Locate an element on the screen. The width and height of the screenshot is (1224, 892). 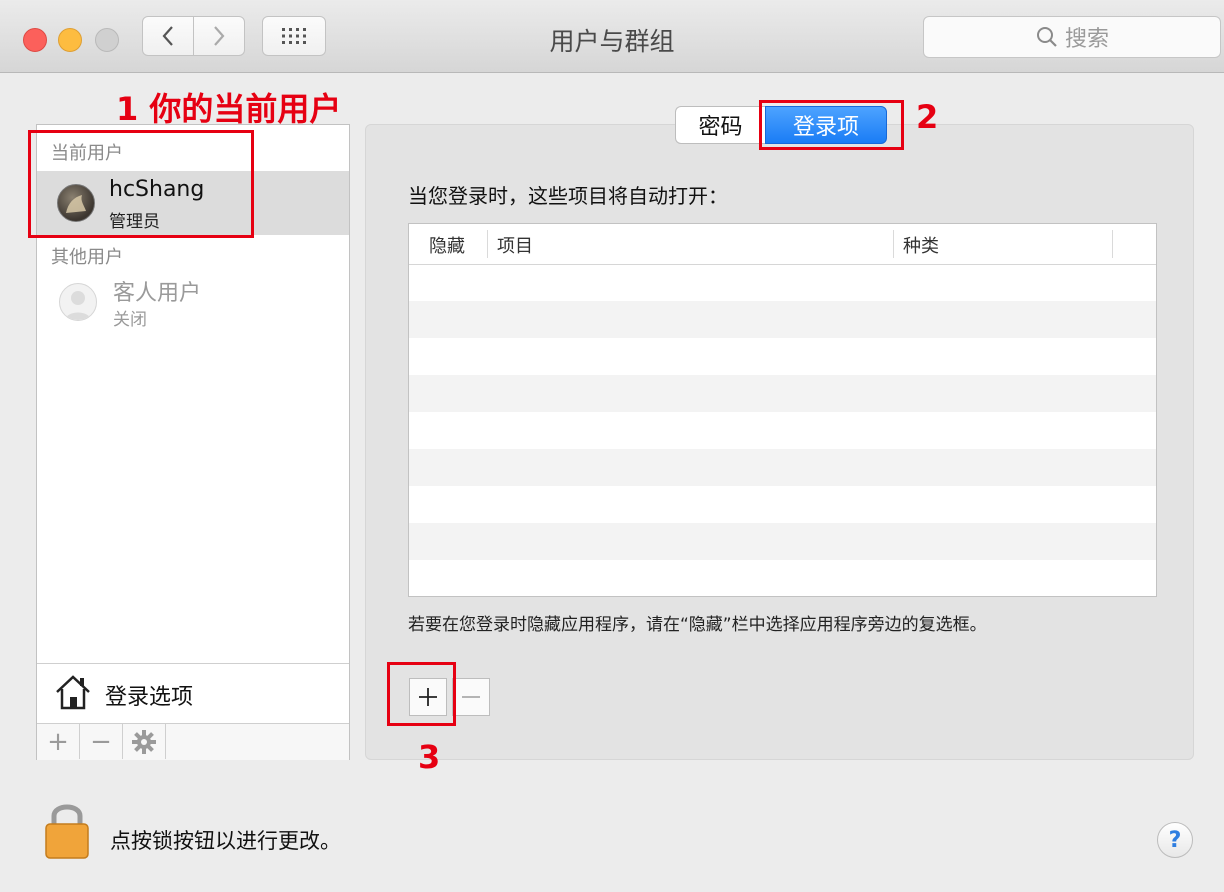
annotation-label-2: 2 is located at coordinates (927, 117).